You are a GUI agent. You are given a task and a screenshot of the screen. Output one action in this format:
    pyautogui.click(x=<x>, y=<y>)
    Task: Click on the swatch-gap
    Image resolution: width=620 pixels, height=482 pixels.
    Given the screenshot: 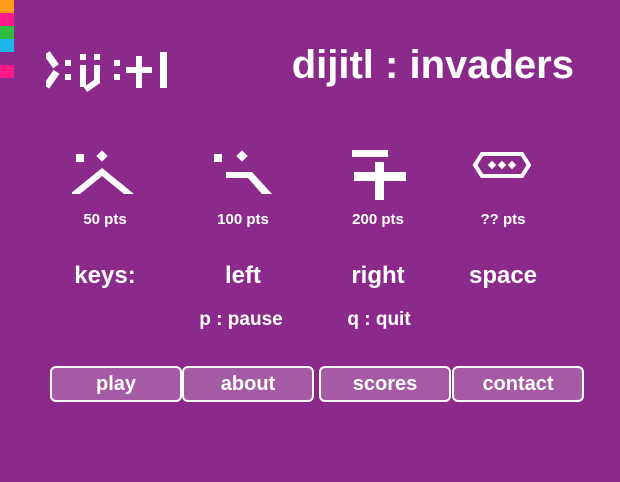 What is the action you would take?
    pyautogui.click(x=7, y=58)
    